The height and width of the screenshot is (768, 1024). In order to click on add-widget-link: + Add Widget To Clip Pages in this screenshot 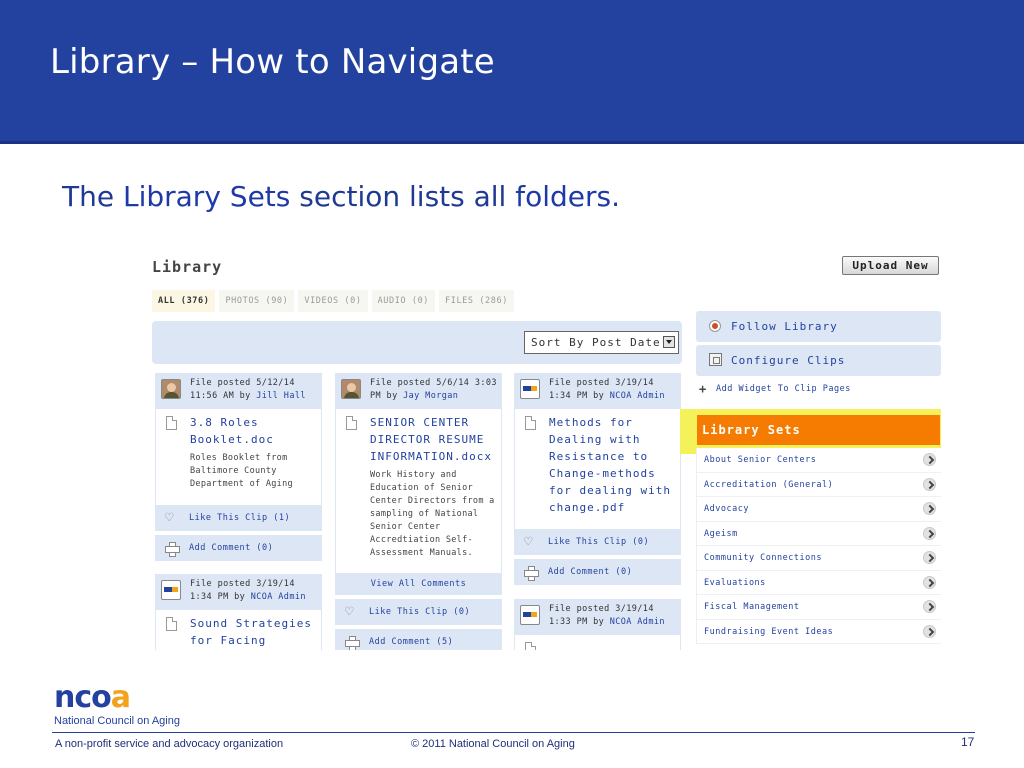, I will do `click(818, 389)`.